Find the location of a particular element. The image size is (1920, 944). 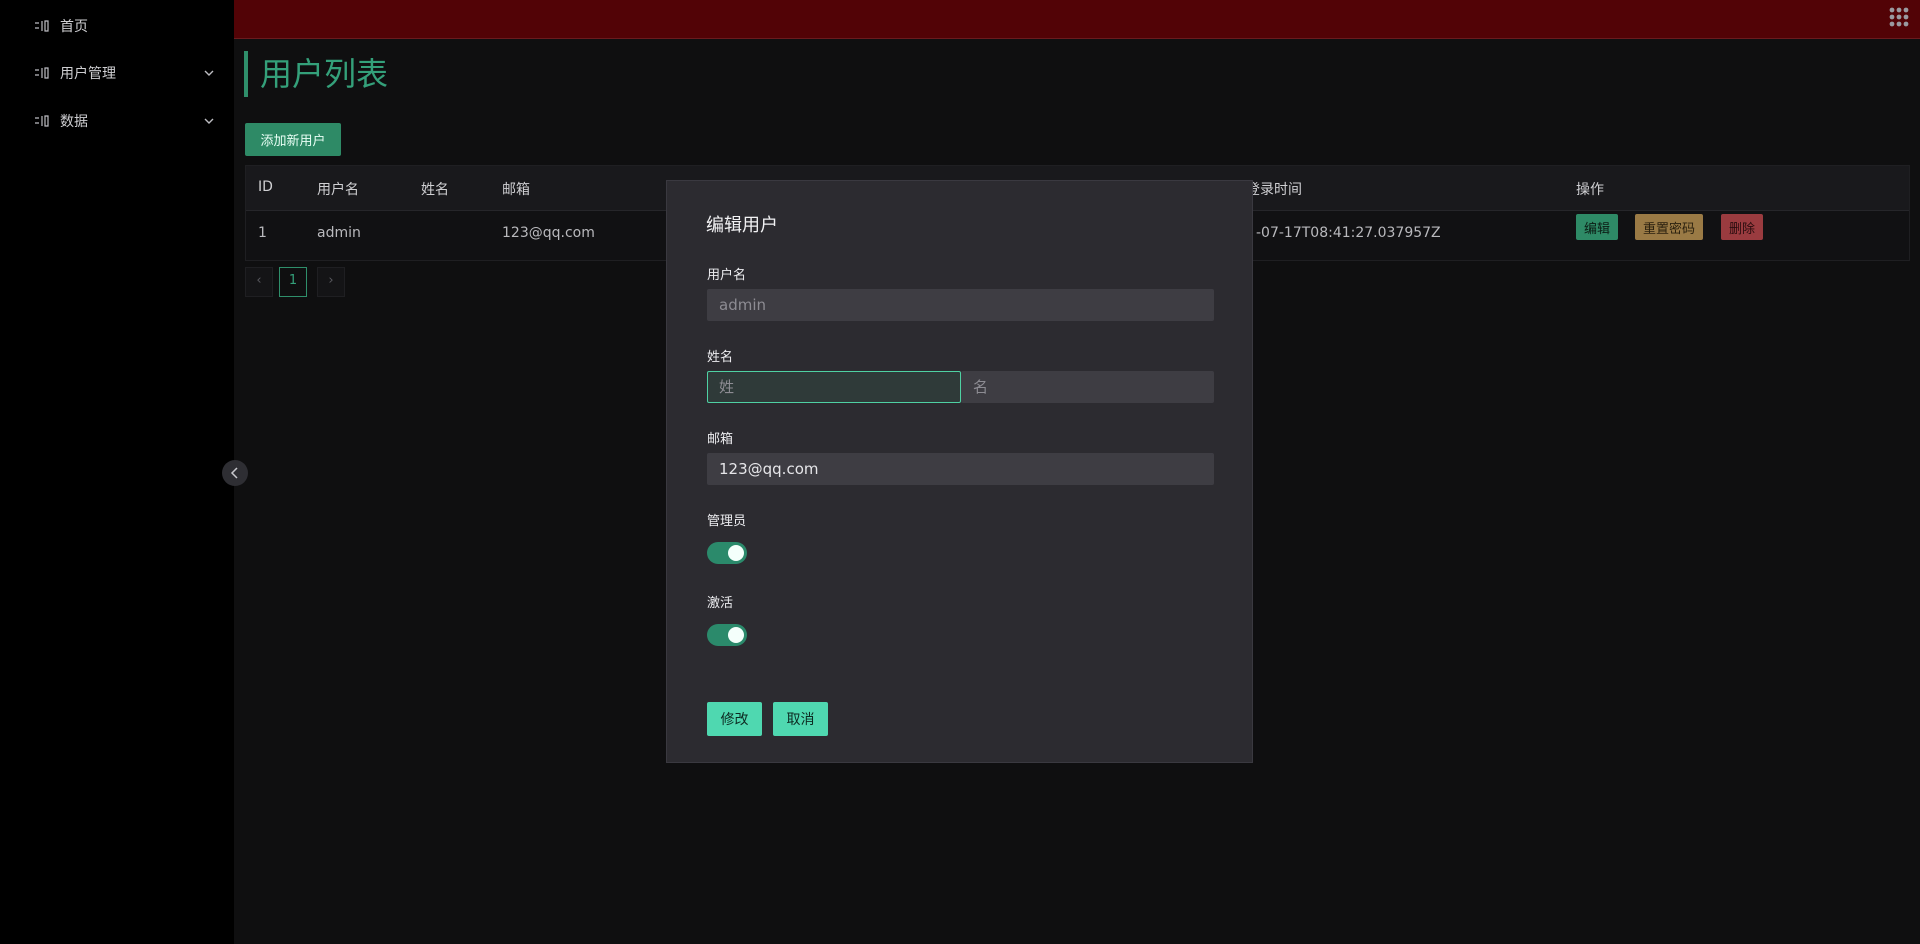

admin-label: 管理员 is located at coordinates (727, 521).